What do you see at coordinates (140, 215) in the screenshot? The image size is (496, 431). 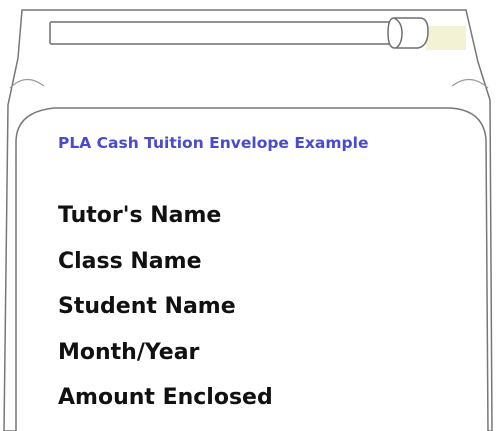 I see `field-tutor-name: Tutor's Name` at bounding box center [140, 215].